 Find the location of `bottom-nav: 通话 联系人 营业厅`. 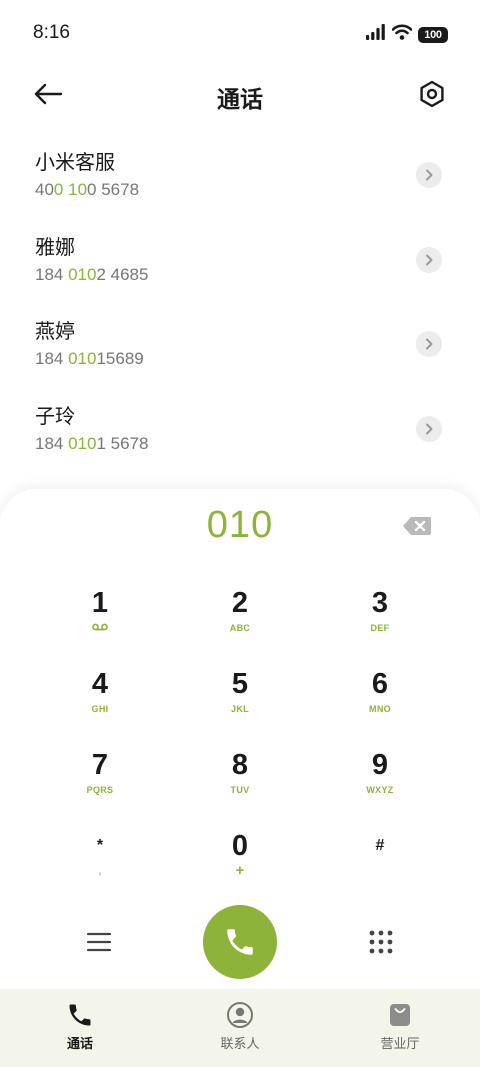

bottom-nav: 通话 联系人 营业厅 is located at coordinates (240, 1028).